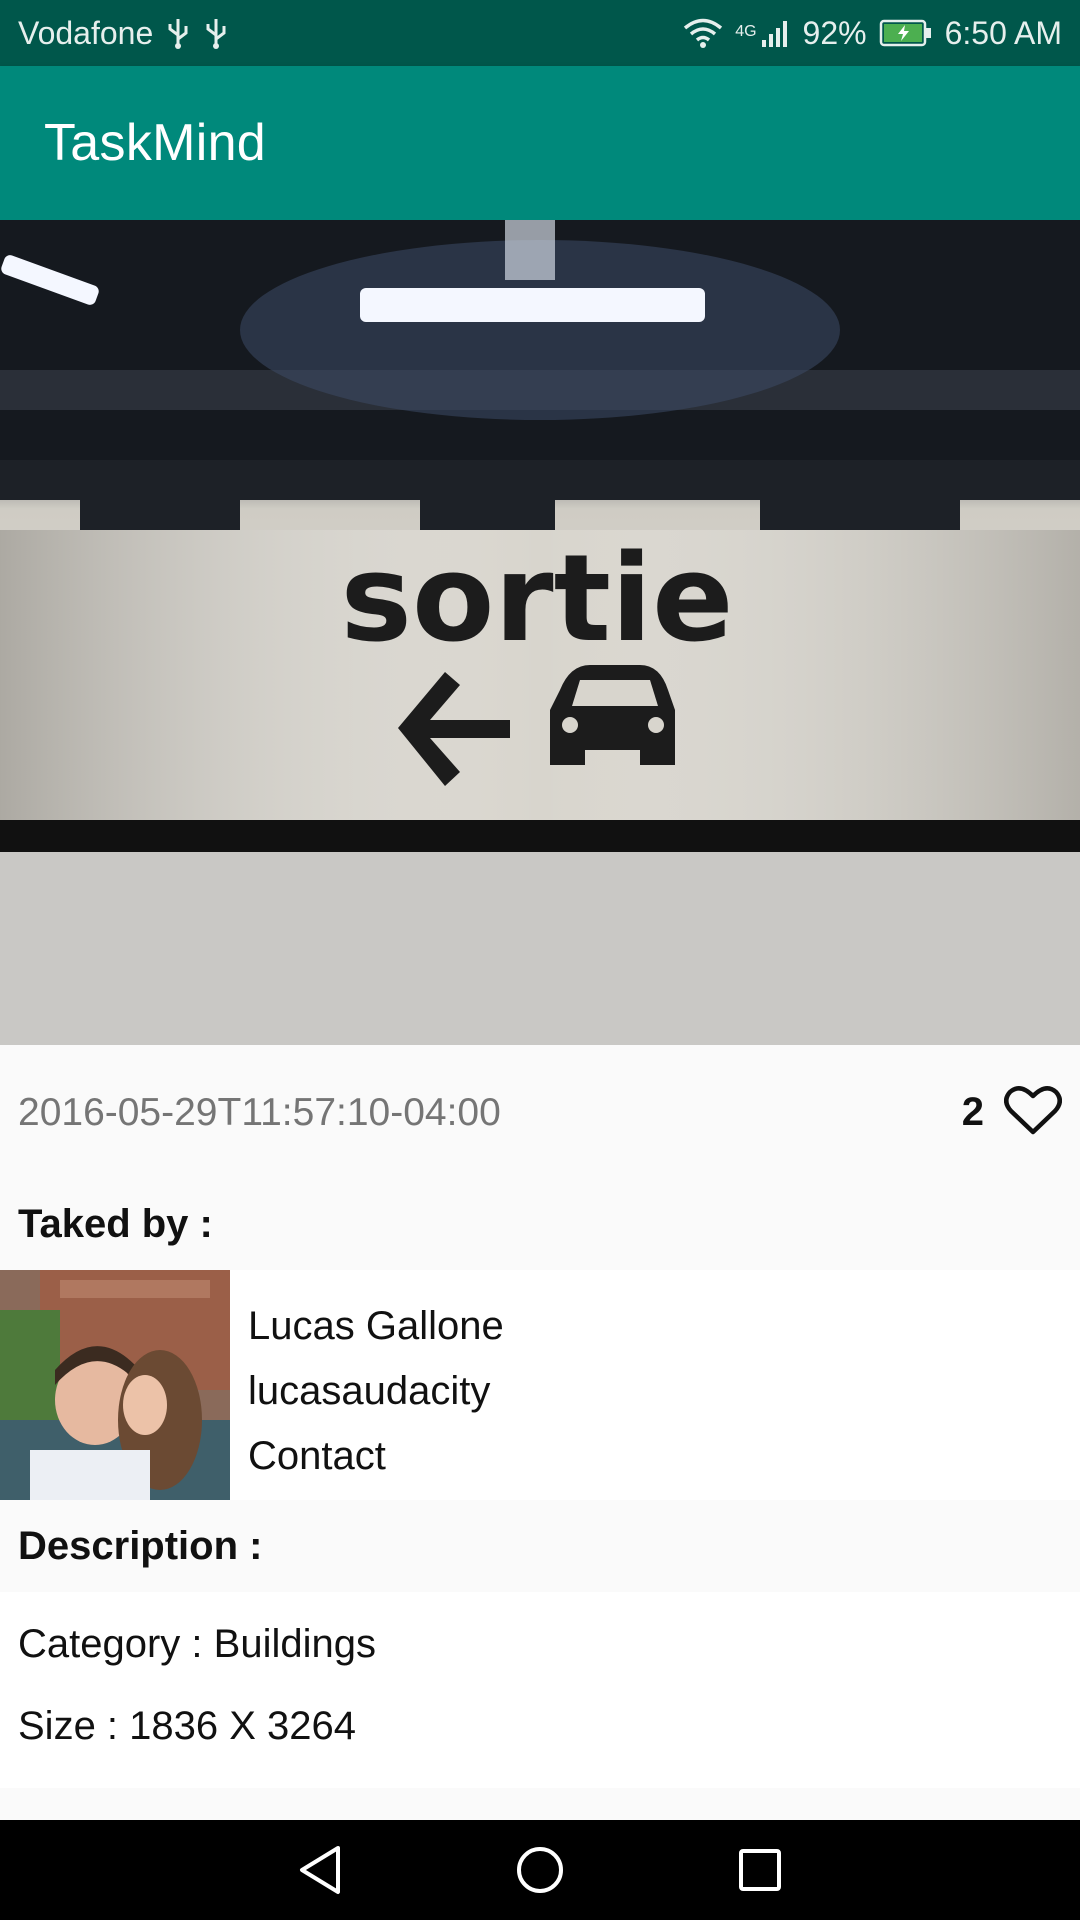 This screenshot has height=1920, width=1080. I want to click on contact-link: Contact, so click(376, 1456).